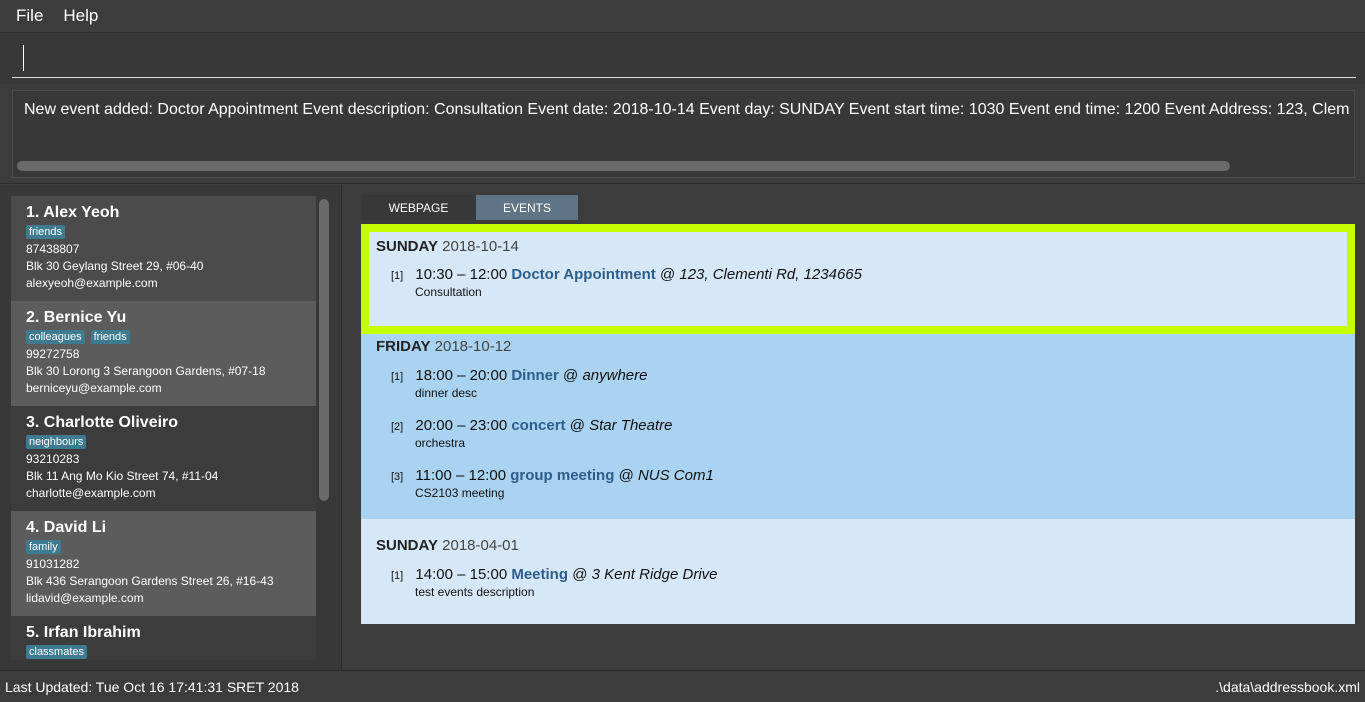 This screenshot has width=1365, height=702. I want to click on day-name: FRIDAY, so click(403, 346).